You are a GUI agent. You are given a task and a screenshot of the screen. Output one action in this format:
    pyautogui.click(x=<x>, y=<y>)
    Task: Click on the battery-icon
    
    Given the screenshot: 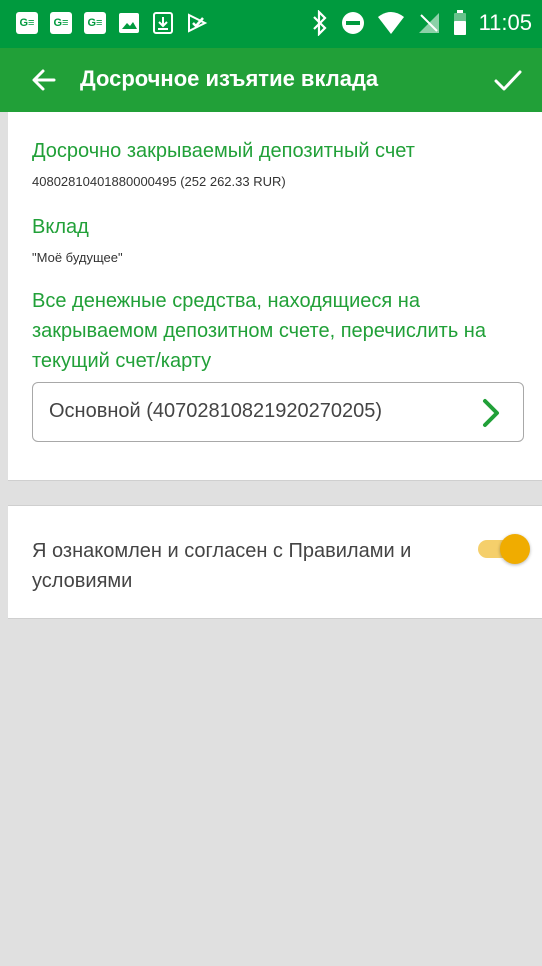 What is the action you would take?
    pyautogui.click(x=460, y=23)
    